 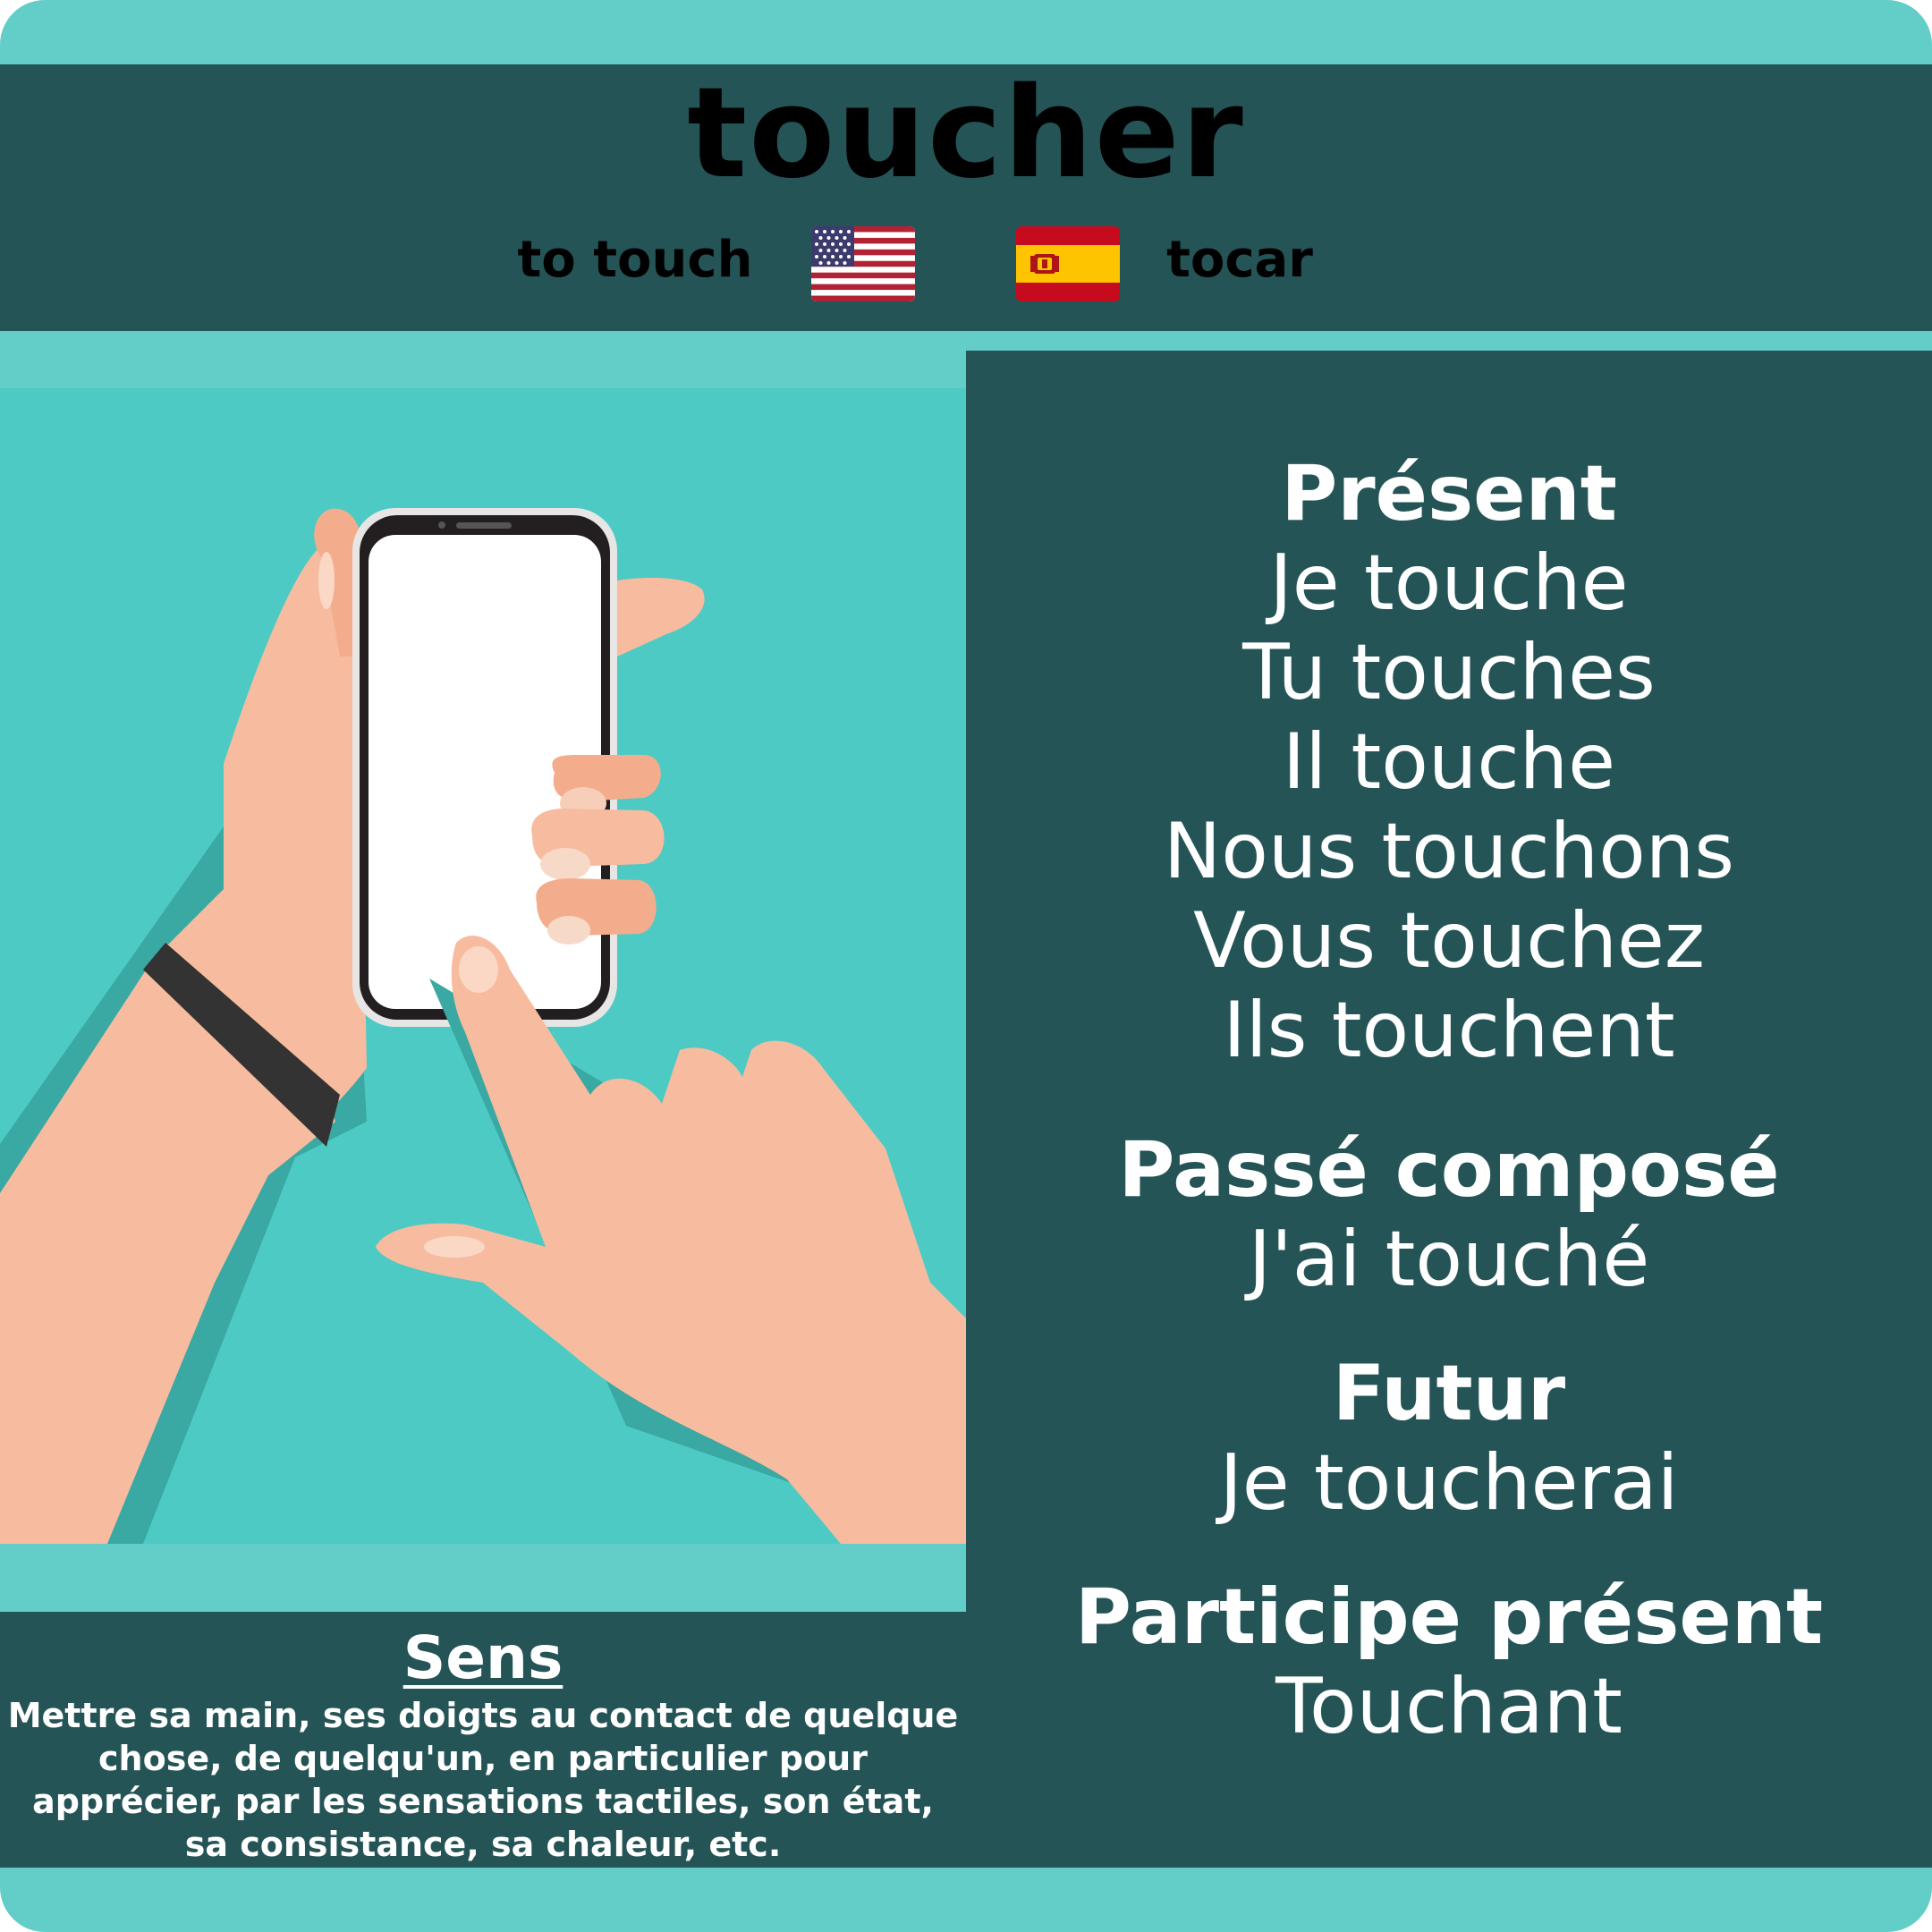 I want to click on present-form-il: Il touche, so click(x=1449, y=762).